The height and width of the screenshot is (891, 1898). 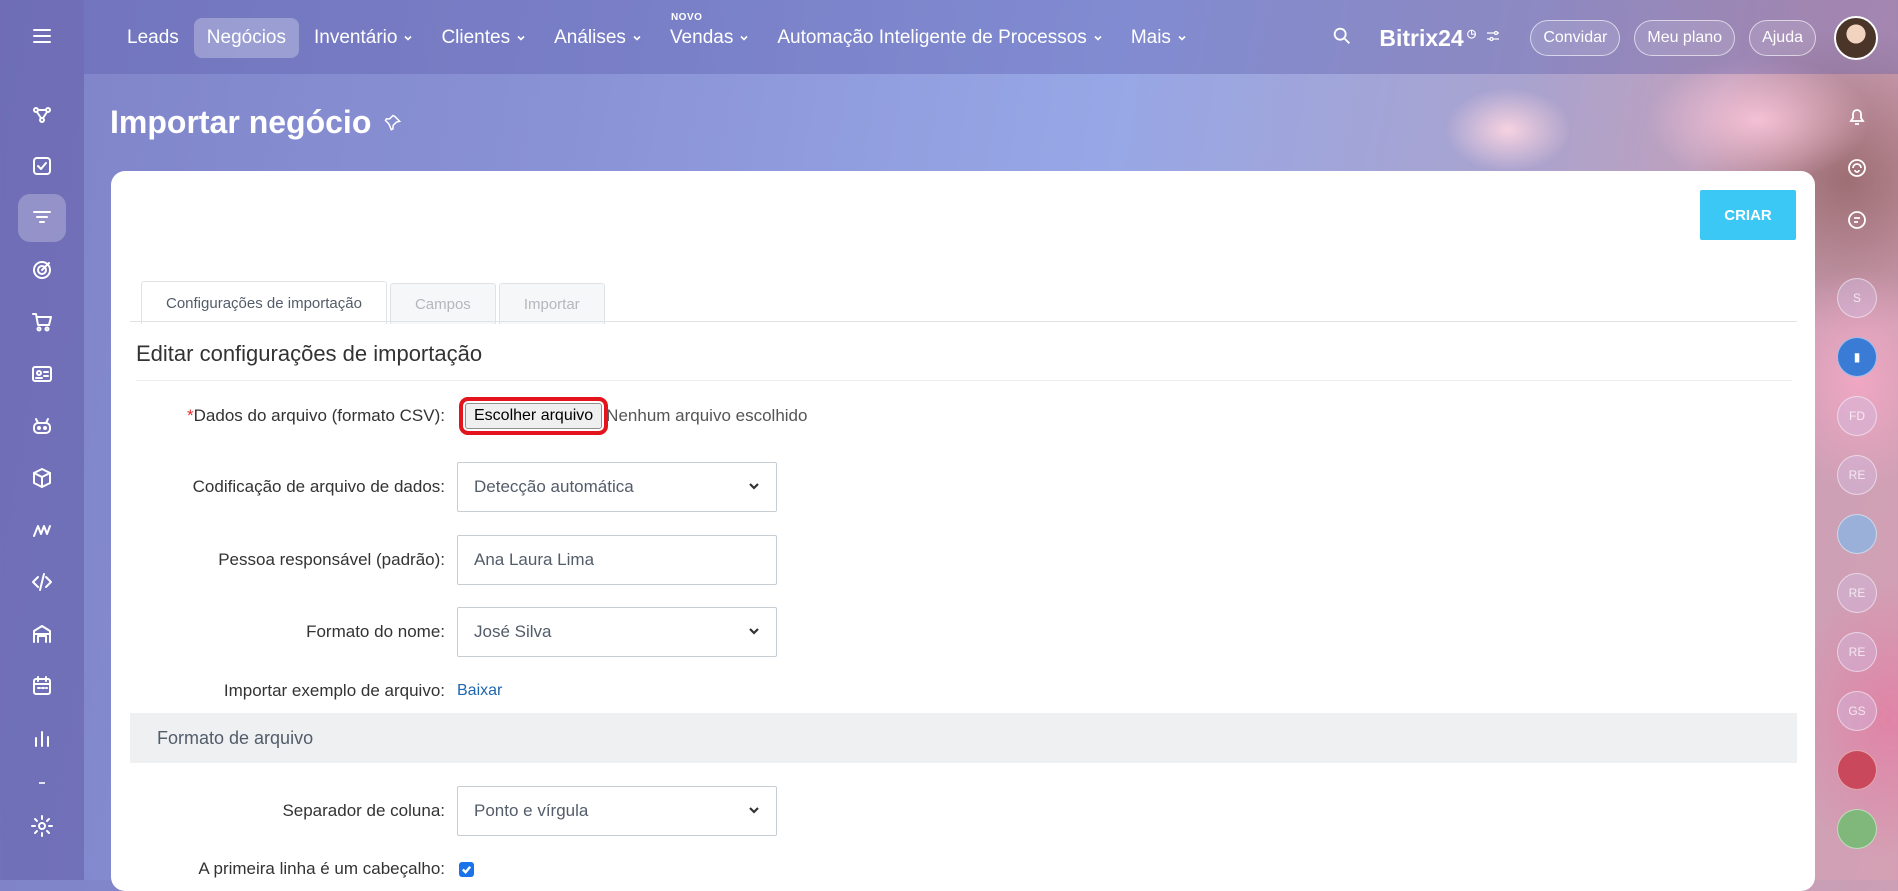 I want to click on search-icon, so click(x=1342, y=38).